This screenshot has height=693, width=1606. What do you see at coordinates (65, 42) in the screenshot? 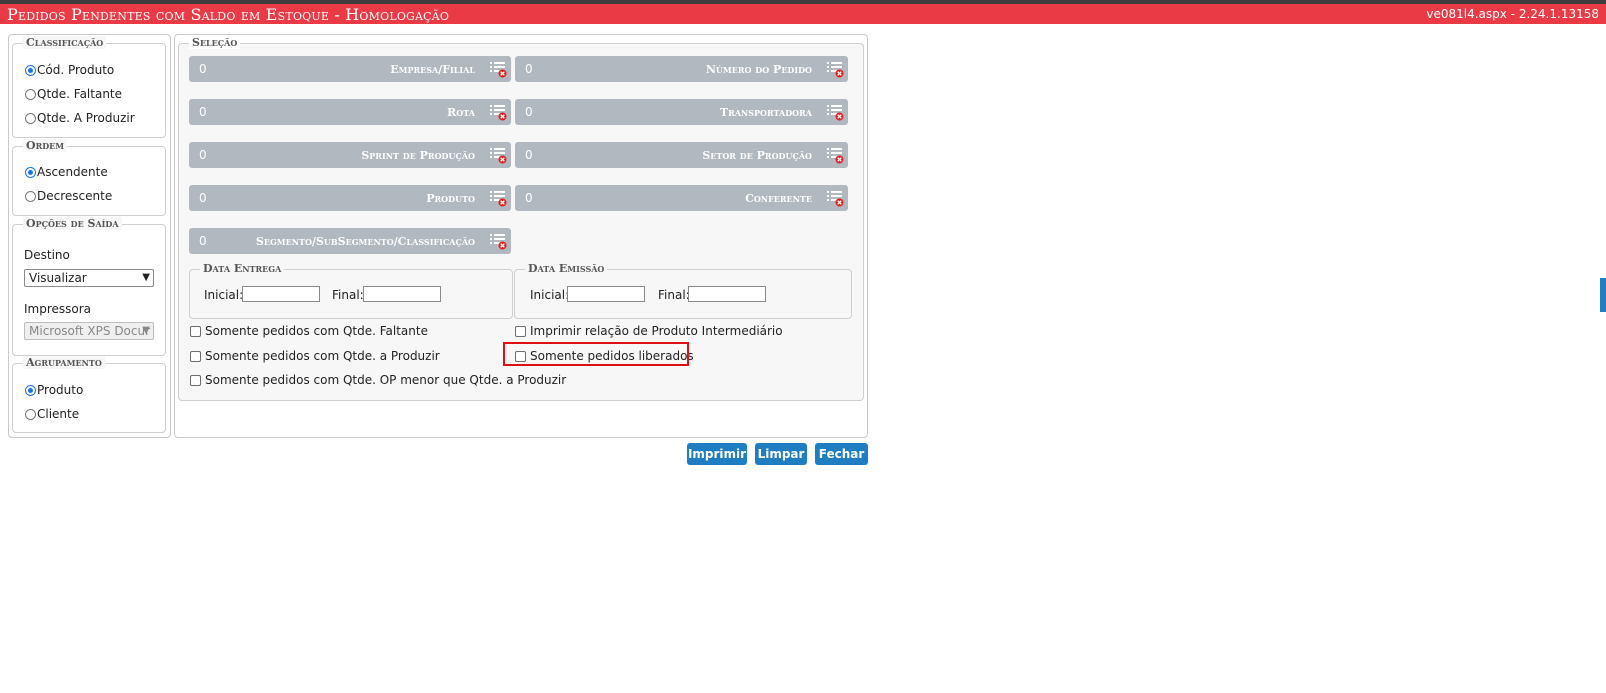
I see `classificacao-legend: Classificação` at bounding box center [65, 42].